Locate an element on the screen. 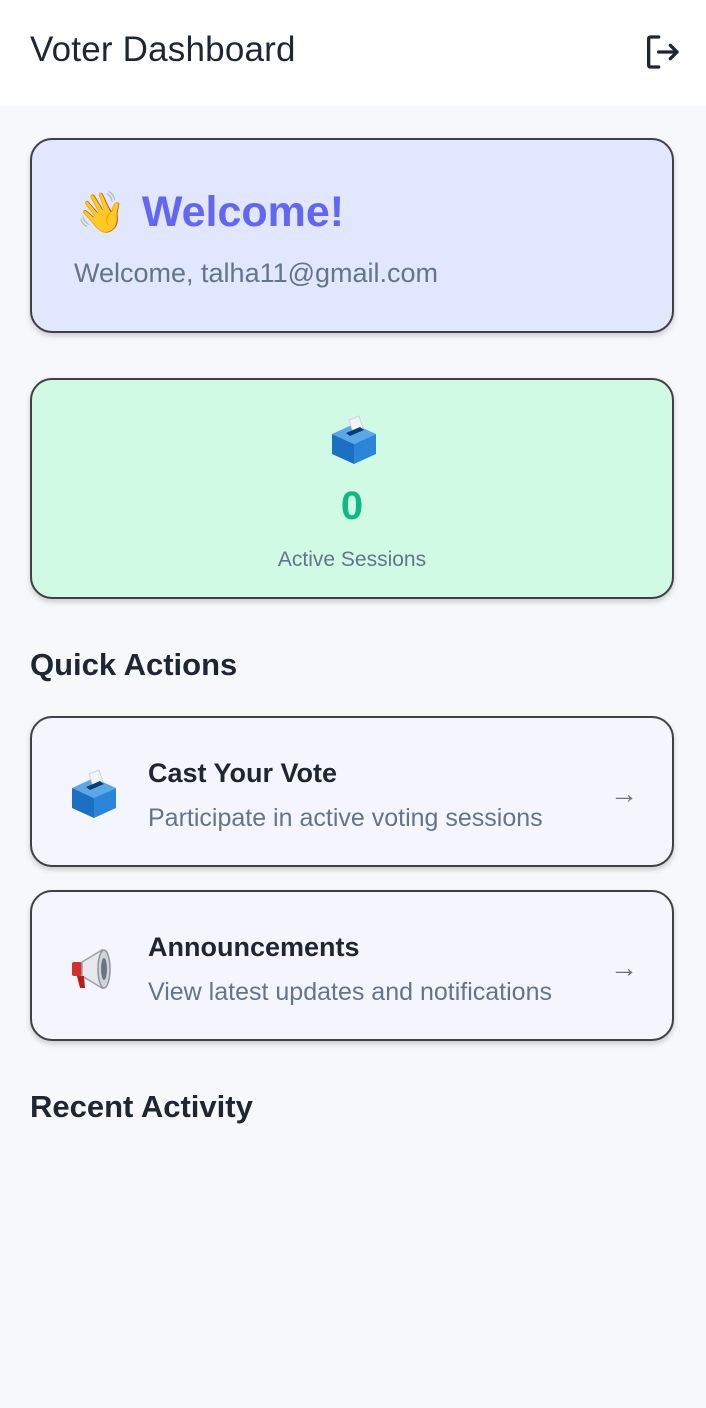 The height and width of the screenshot is (1408, 706). active-sessions-count: 0 is located at coordinates (352, 506).